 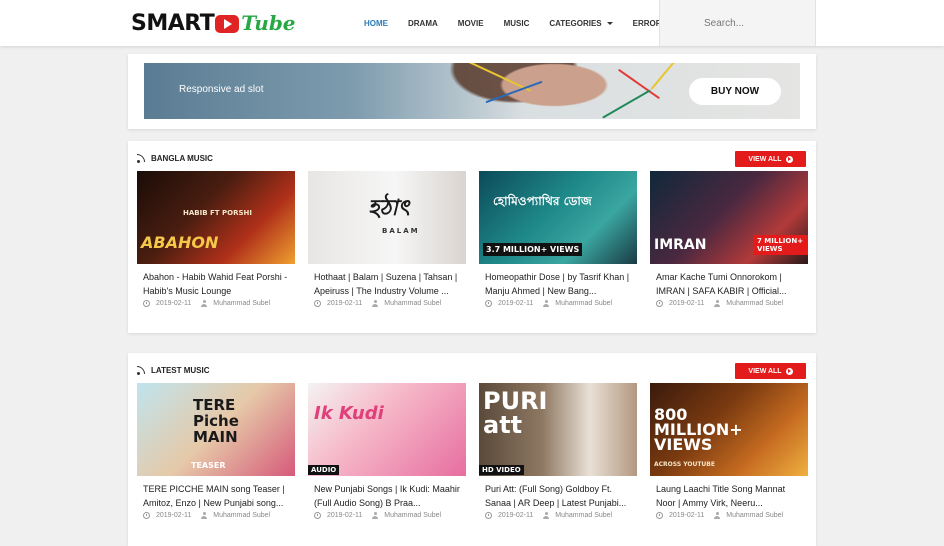 I want to click on ad-card: Responsive ad slot BUY NOW, so click(x=472, y=91).